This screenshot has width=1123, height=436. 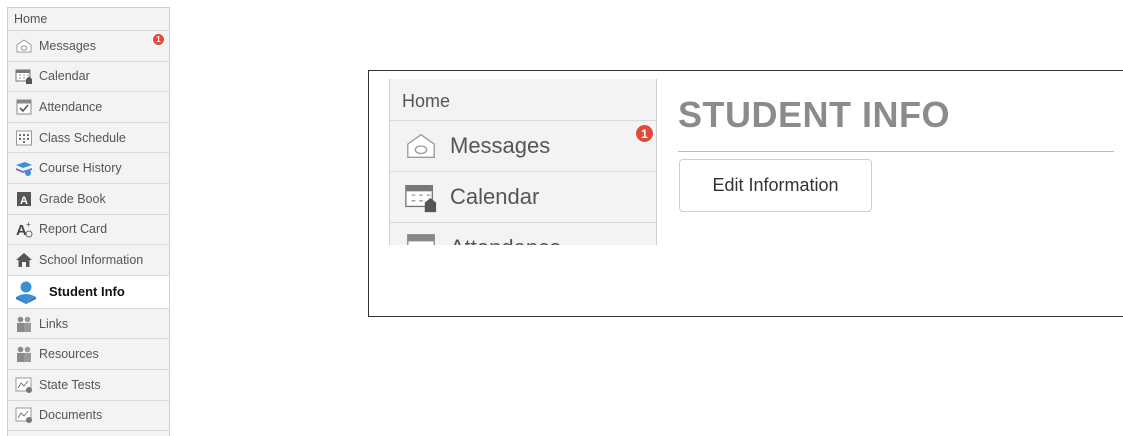 What do you see at coordinates (80, 168) in the screenshot?
I see `sidebar-item-label: Course History` at bounding box center [80, 168].